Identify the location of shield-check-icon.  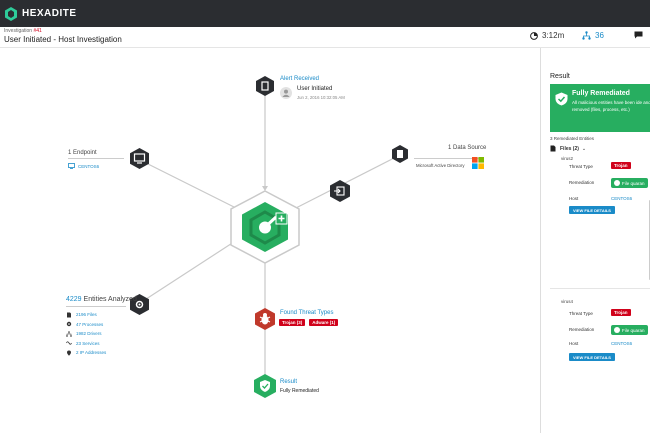
(561, 99).